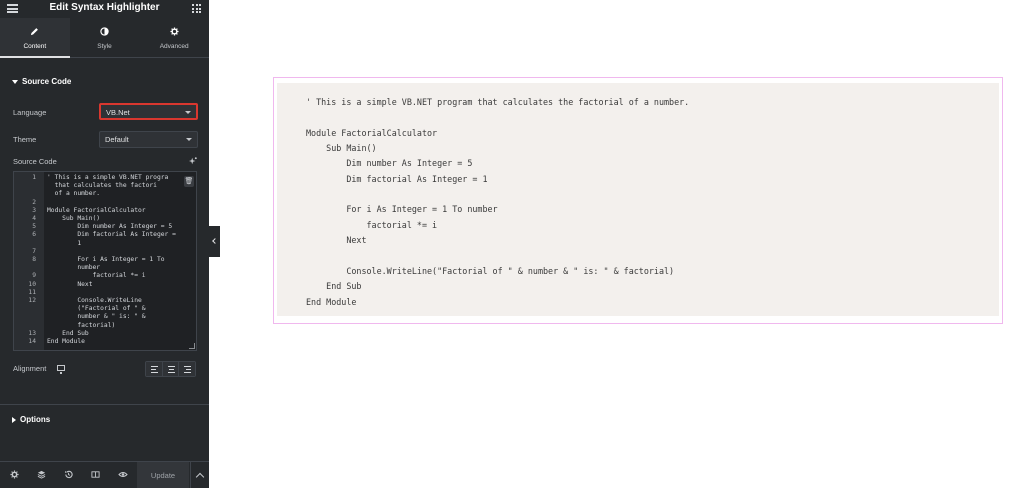 This screenshot has height=488, width=1024. I want to click on tab-advanced-label: Advanced, so click(174, 46).